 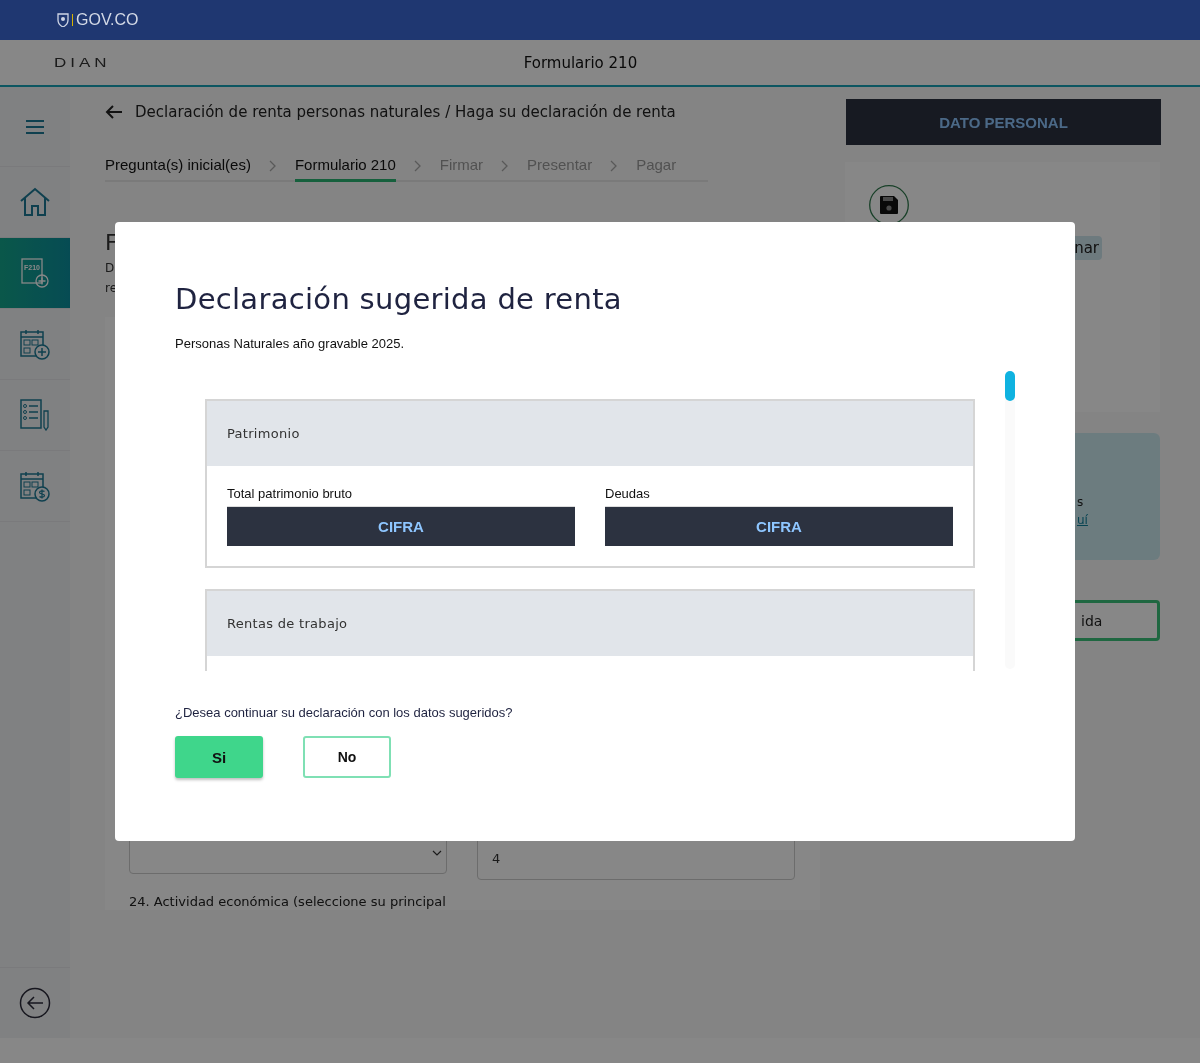 What do you see at coordinates (628, 493) in the screenshot?
I see `field-label: Deudas` at bounding box center [628, 493].